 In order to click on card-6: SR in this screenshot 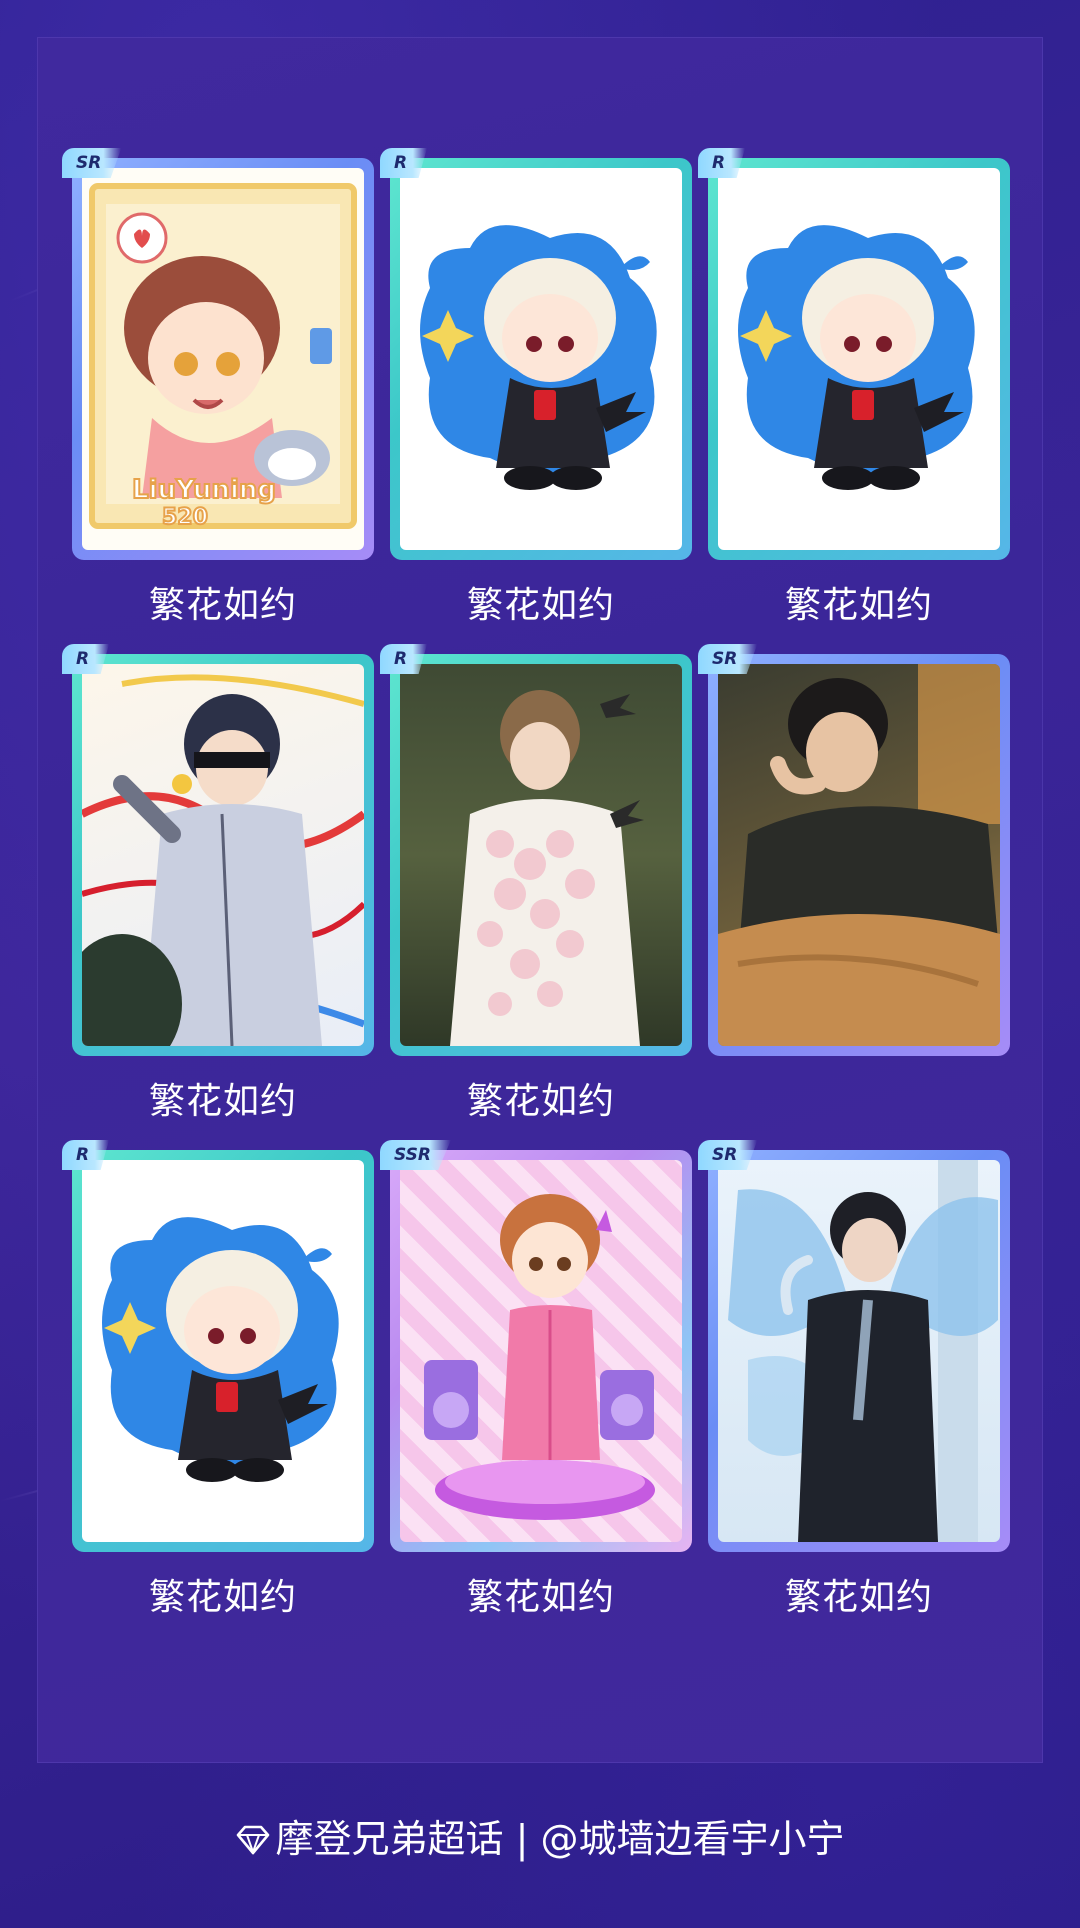, I will do `click(854, 850)`.